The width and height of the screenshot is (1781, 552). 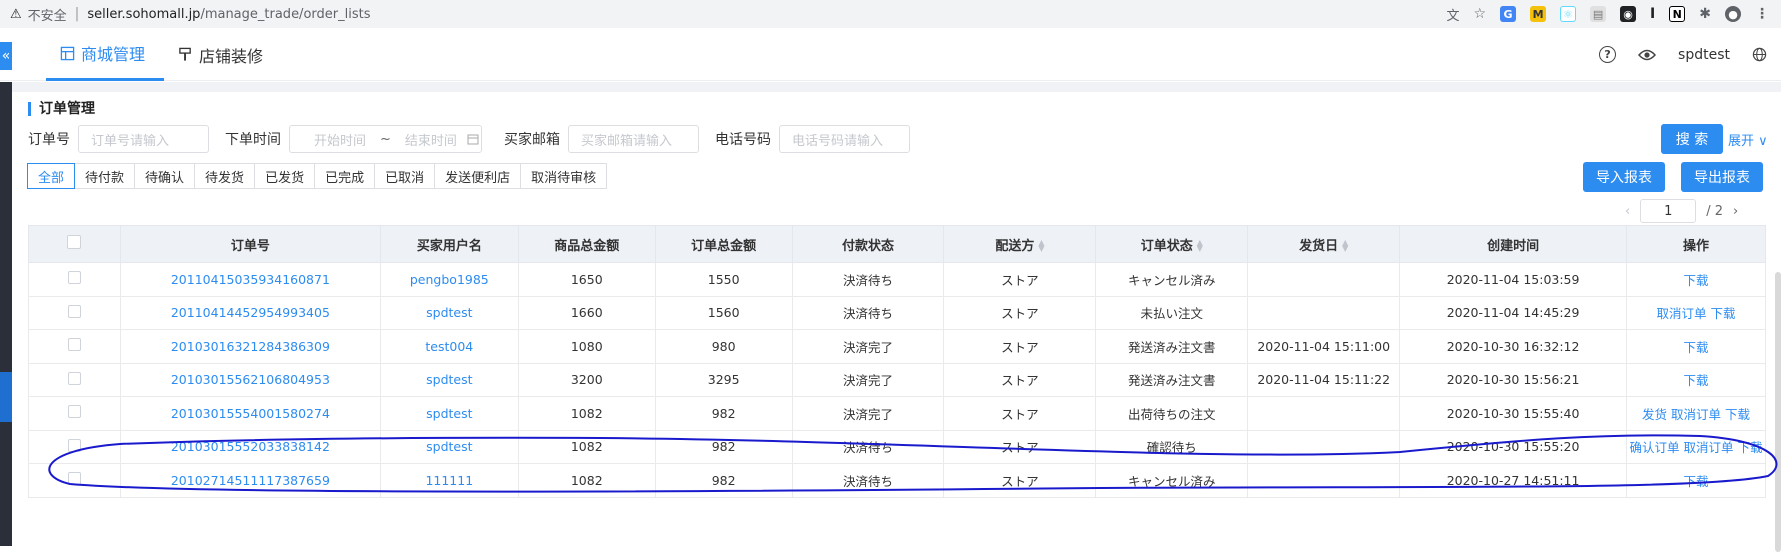 What do you see at coordinates (250, 312) in the screenshot?
I see `order-no-link: 20110414452954993405` at bounding box center [250, 312].